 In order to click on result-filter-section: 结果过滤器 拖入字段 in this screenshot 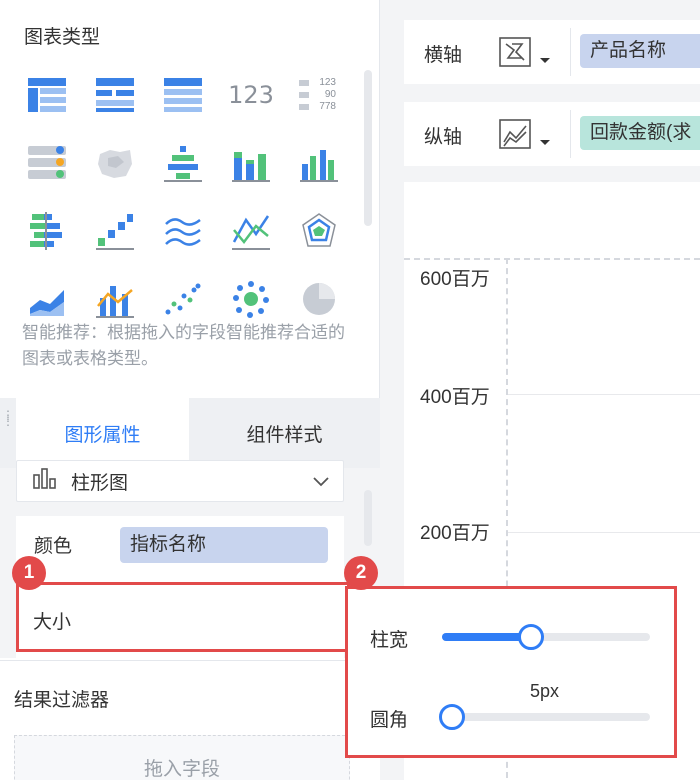, I will do `click(190, 720)`.